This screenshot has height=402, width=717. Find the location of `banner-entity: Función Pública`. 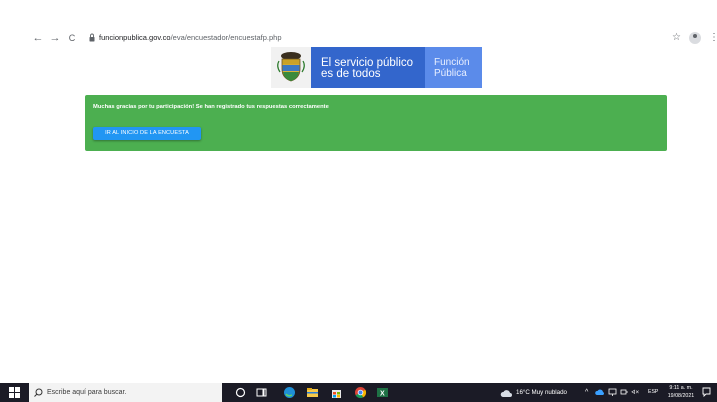

banner-entity: Función Pública is located at coordinates (453, 67).